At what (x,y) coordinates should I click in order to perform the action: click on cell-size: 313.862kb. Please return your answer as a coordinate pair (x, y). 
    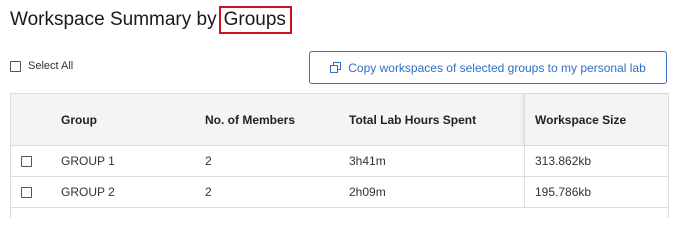
    Looking at the image, I should click on (597, 161).